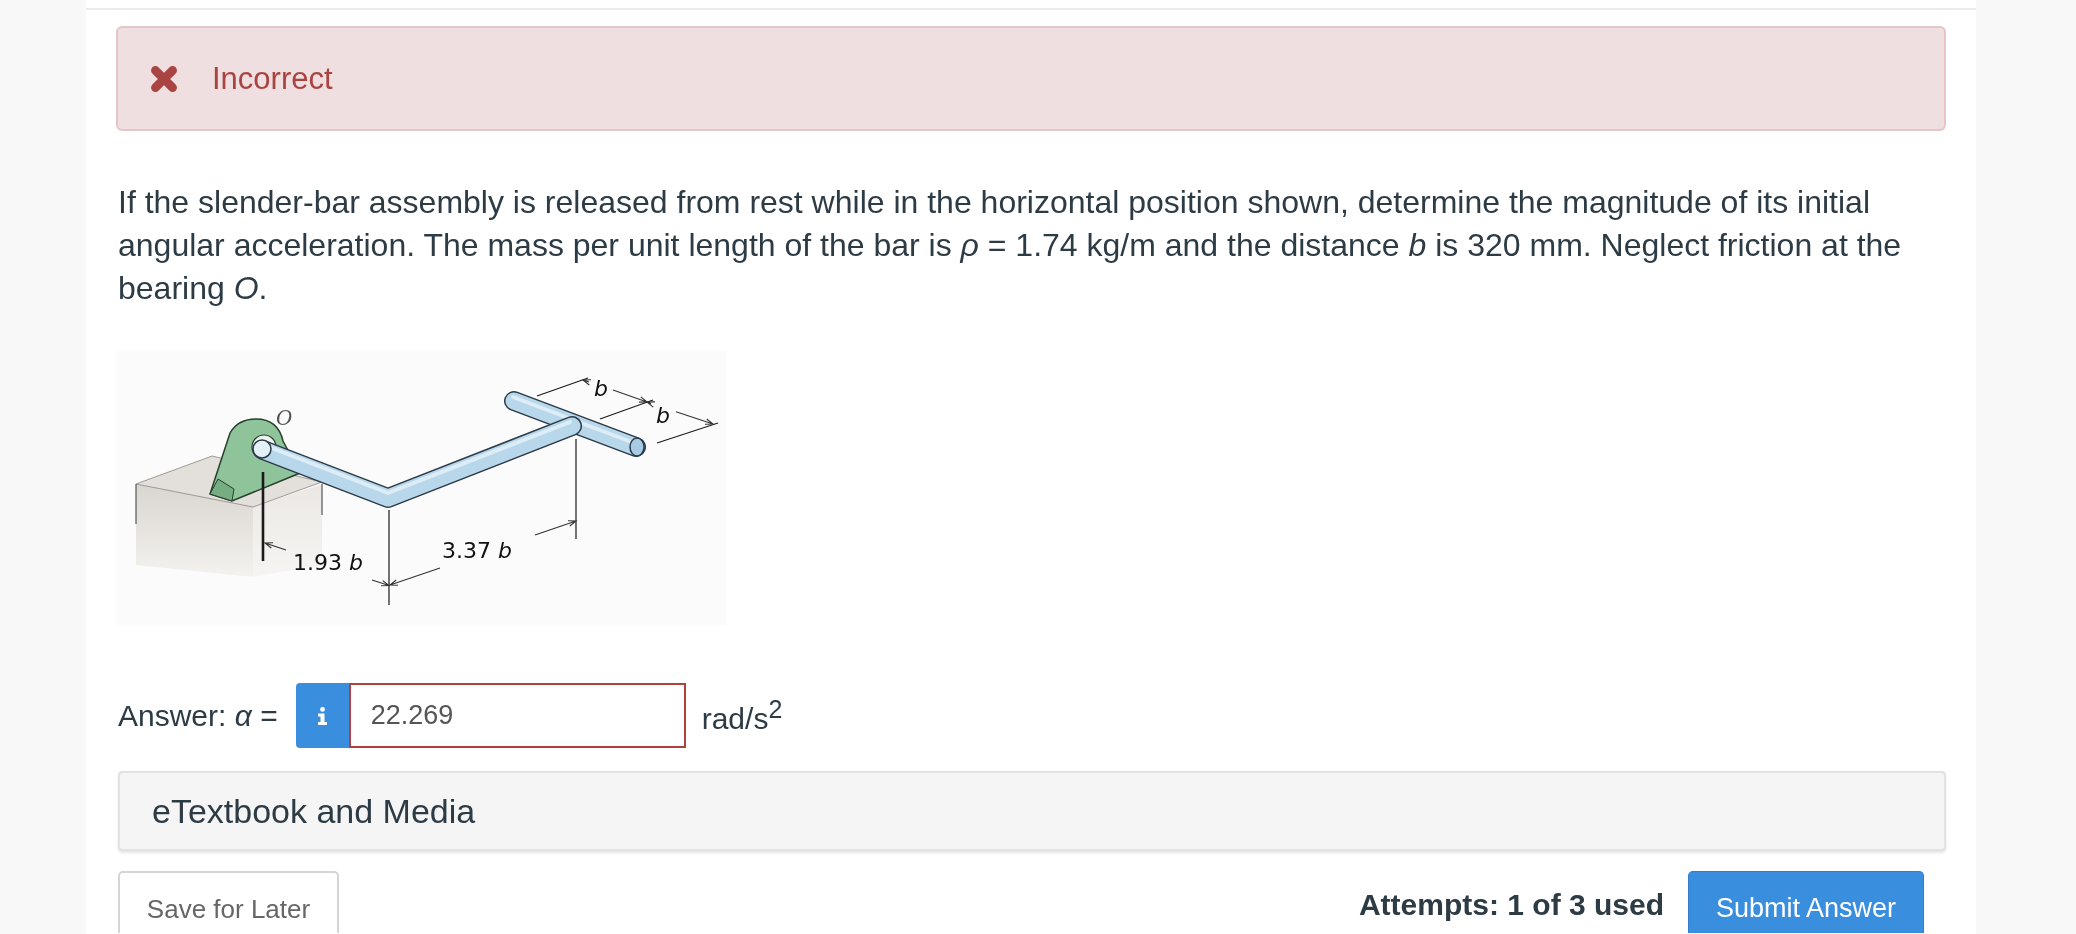 This screenshot has height=934, width=2076. What do you see at coordinates (198, 715) in the screenshot?
I see `answer-label: Answer: α =` at bounding box center [198, 715].